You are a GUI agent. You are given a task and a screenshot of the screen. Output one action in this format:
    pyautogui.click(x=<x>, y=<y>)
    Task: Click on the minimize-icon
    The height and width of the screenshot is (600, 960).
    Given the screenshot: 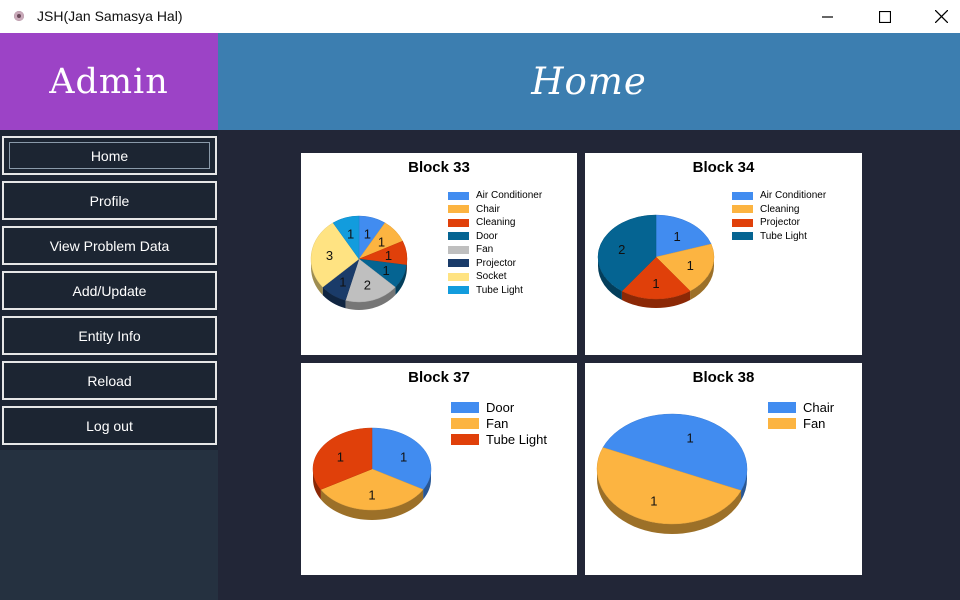 What is the action you would take?
    pyautogui.click(x=827, y=16)
    